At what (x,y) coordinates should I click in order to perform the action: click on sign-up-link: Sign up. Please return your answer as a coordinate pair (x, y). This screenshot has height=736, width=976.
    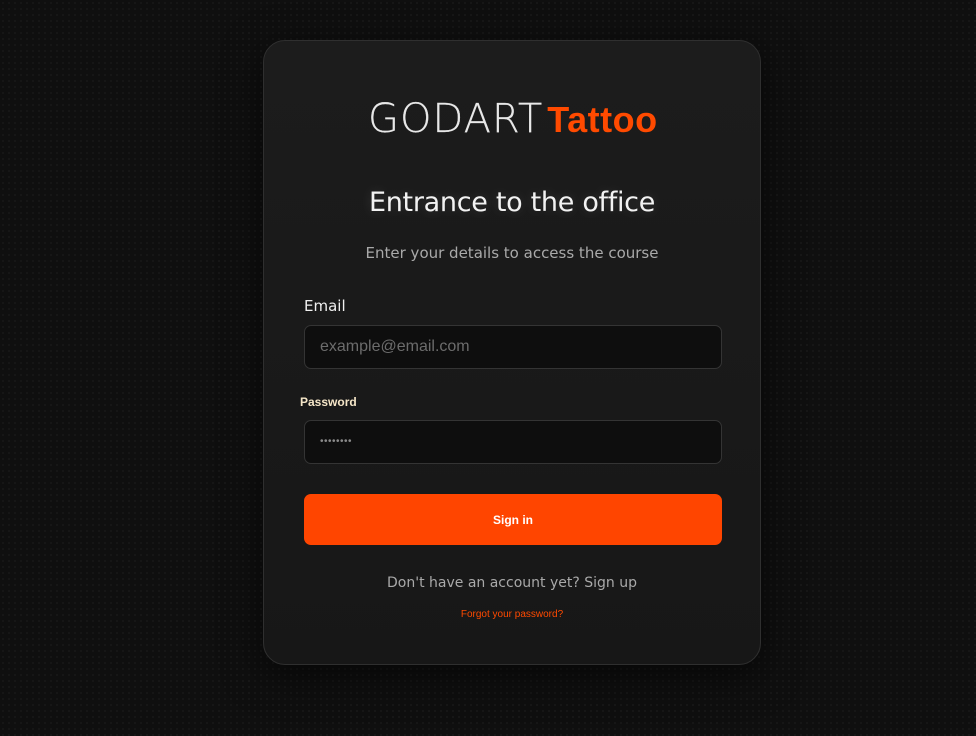
    Looking at the image, I should click on (610, 583).